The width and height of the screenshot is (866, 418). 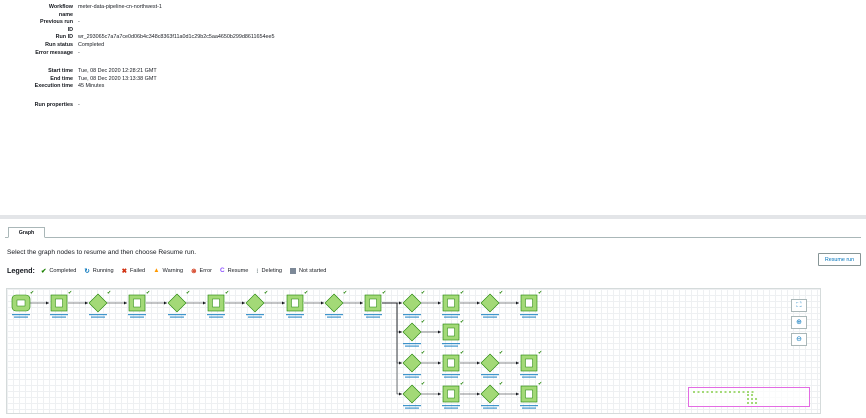 I want to click on error-message-value: -, so click(x=79, y=52).